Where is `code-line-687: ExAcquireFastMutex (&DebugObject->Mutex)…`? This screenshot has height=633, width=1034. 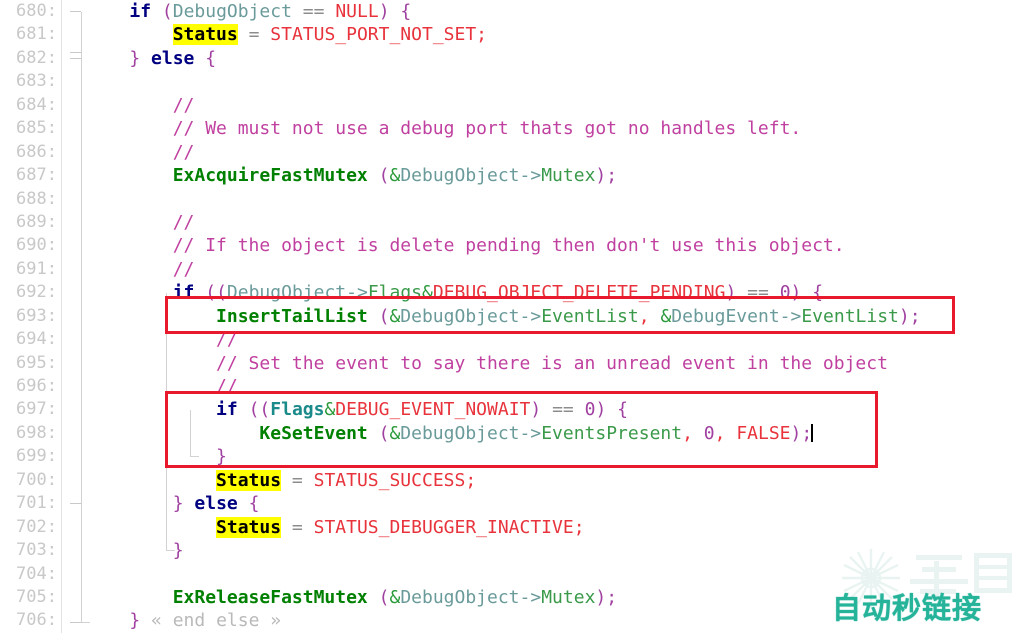
code-line-687: ExAcquireFastMutex (&DebugObject->Mutex)… is located at coordinates (560, 175).